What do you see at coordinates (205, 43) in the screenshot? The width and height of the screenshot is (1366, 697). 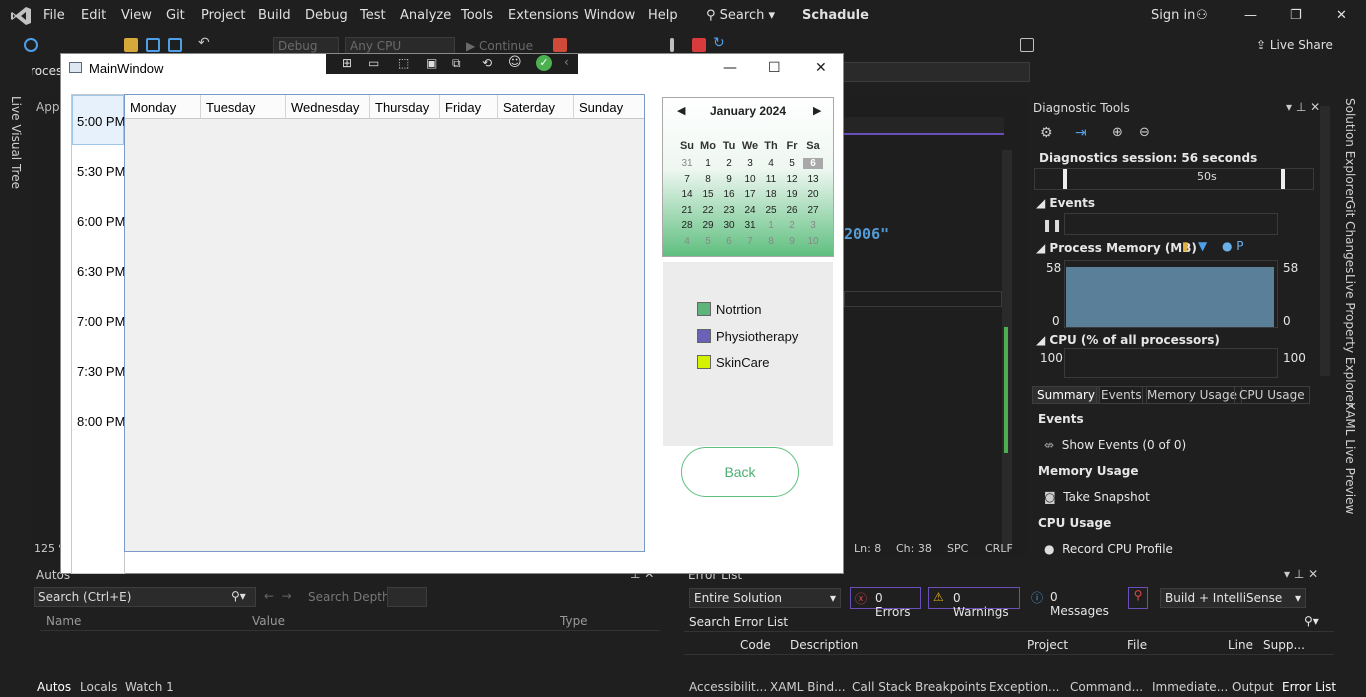 I see `undo-icon: ↶` at bounding box center [205, 43].